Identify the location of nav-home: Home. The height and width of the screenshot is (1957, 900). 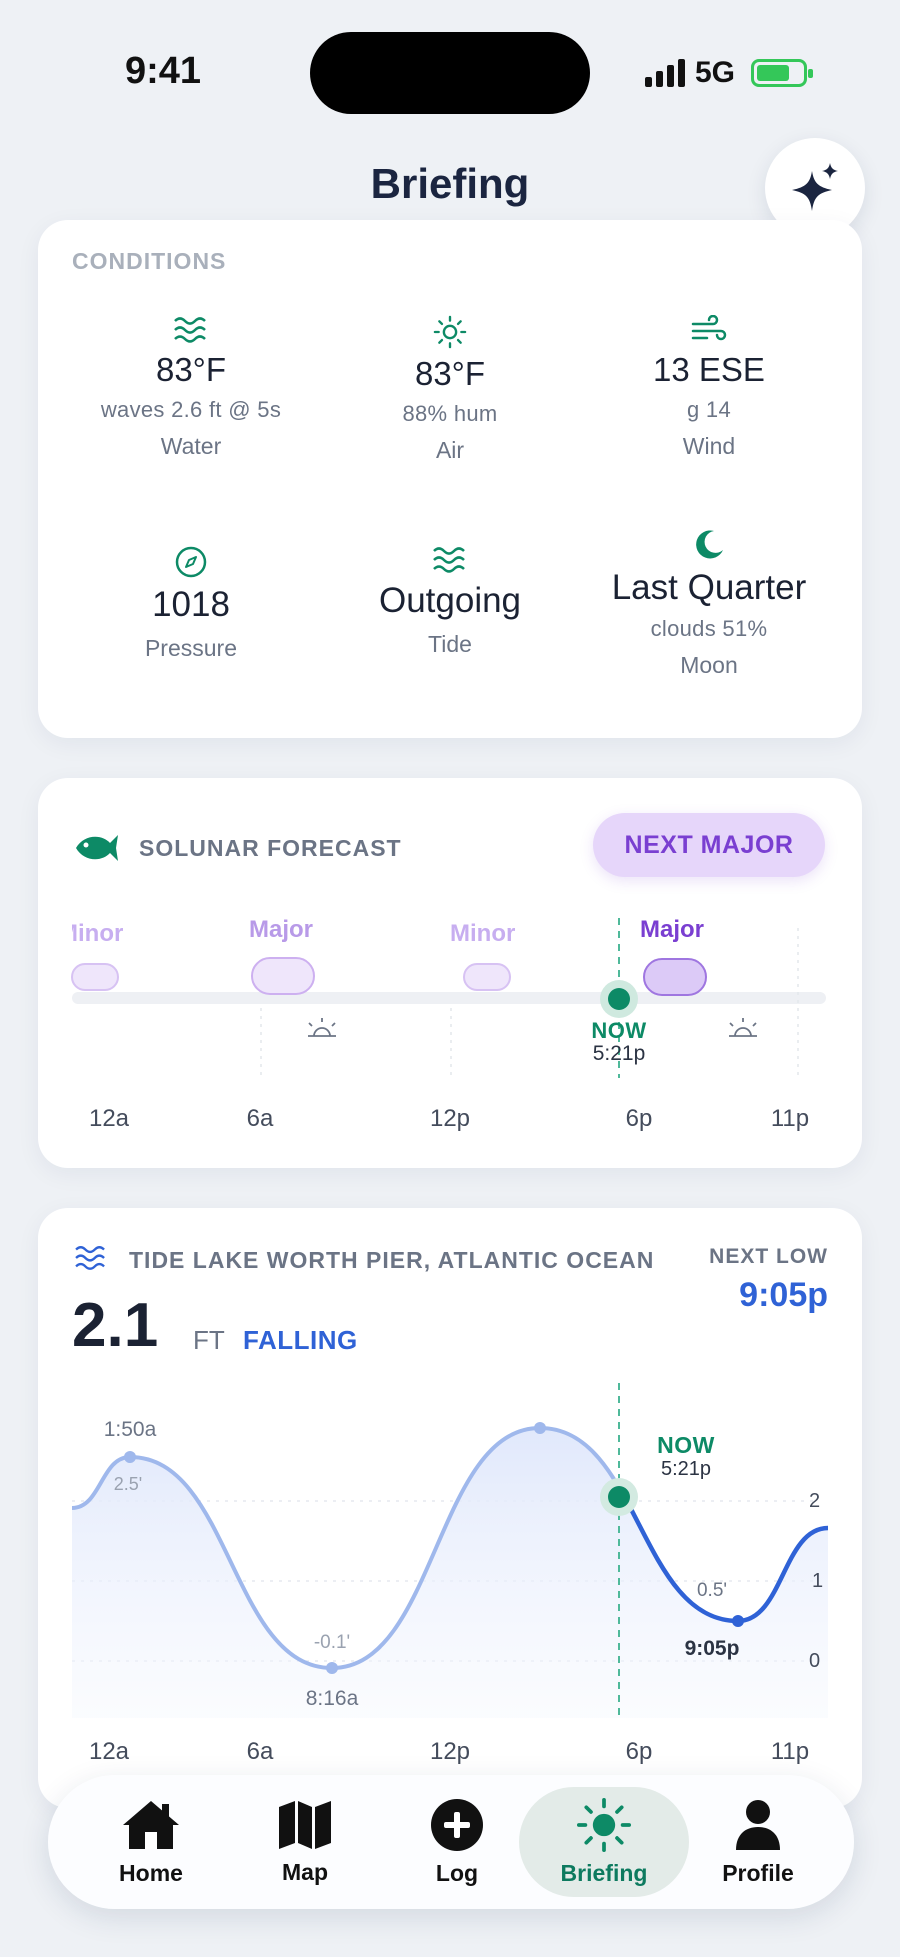
(151, 1842).